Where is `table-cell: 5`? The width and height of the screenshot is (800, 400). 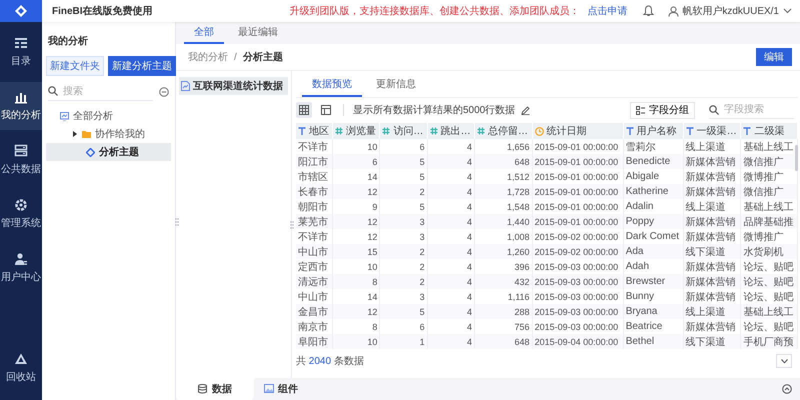 table-cell: 5 is located at coordinates (404, 311).